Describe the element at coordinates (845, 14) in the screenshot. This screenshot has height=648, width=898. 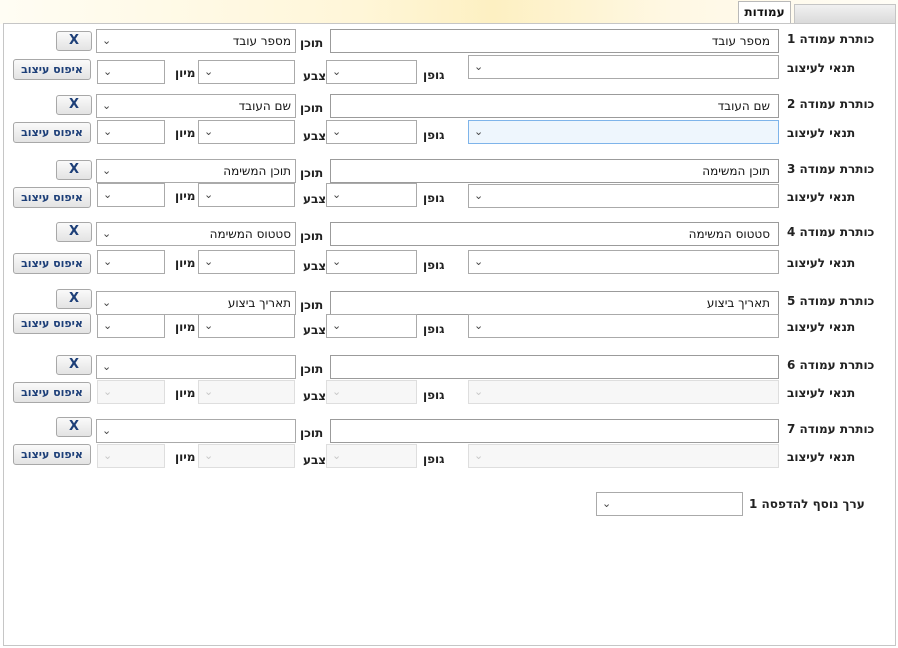
I see `tab-inactive` at that location.